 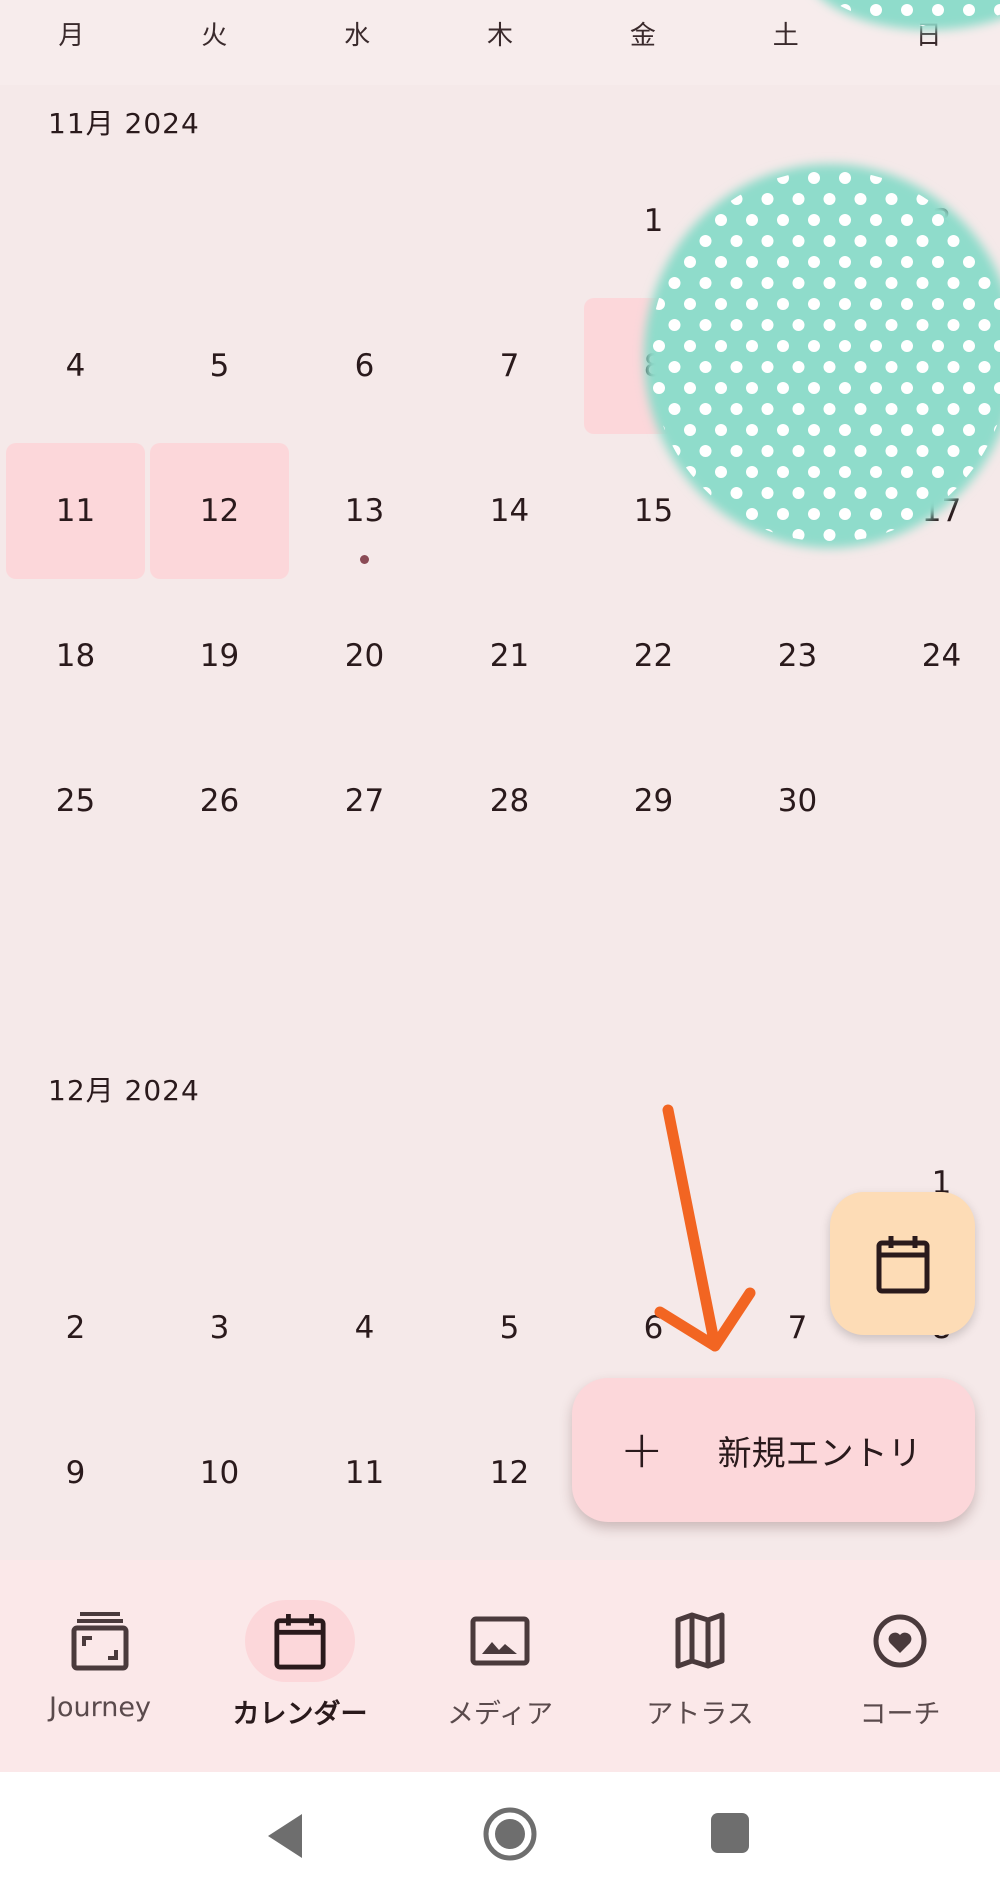 What do you see at coordinates (300, 1714) in the screenshot?
I see `nav-calendar-label: カレンダー` at bounding box center [300, 1714].